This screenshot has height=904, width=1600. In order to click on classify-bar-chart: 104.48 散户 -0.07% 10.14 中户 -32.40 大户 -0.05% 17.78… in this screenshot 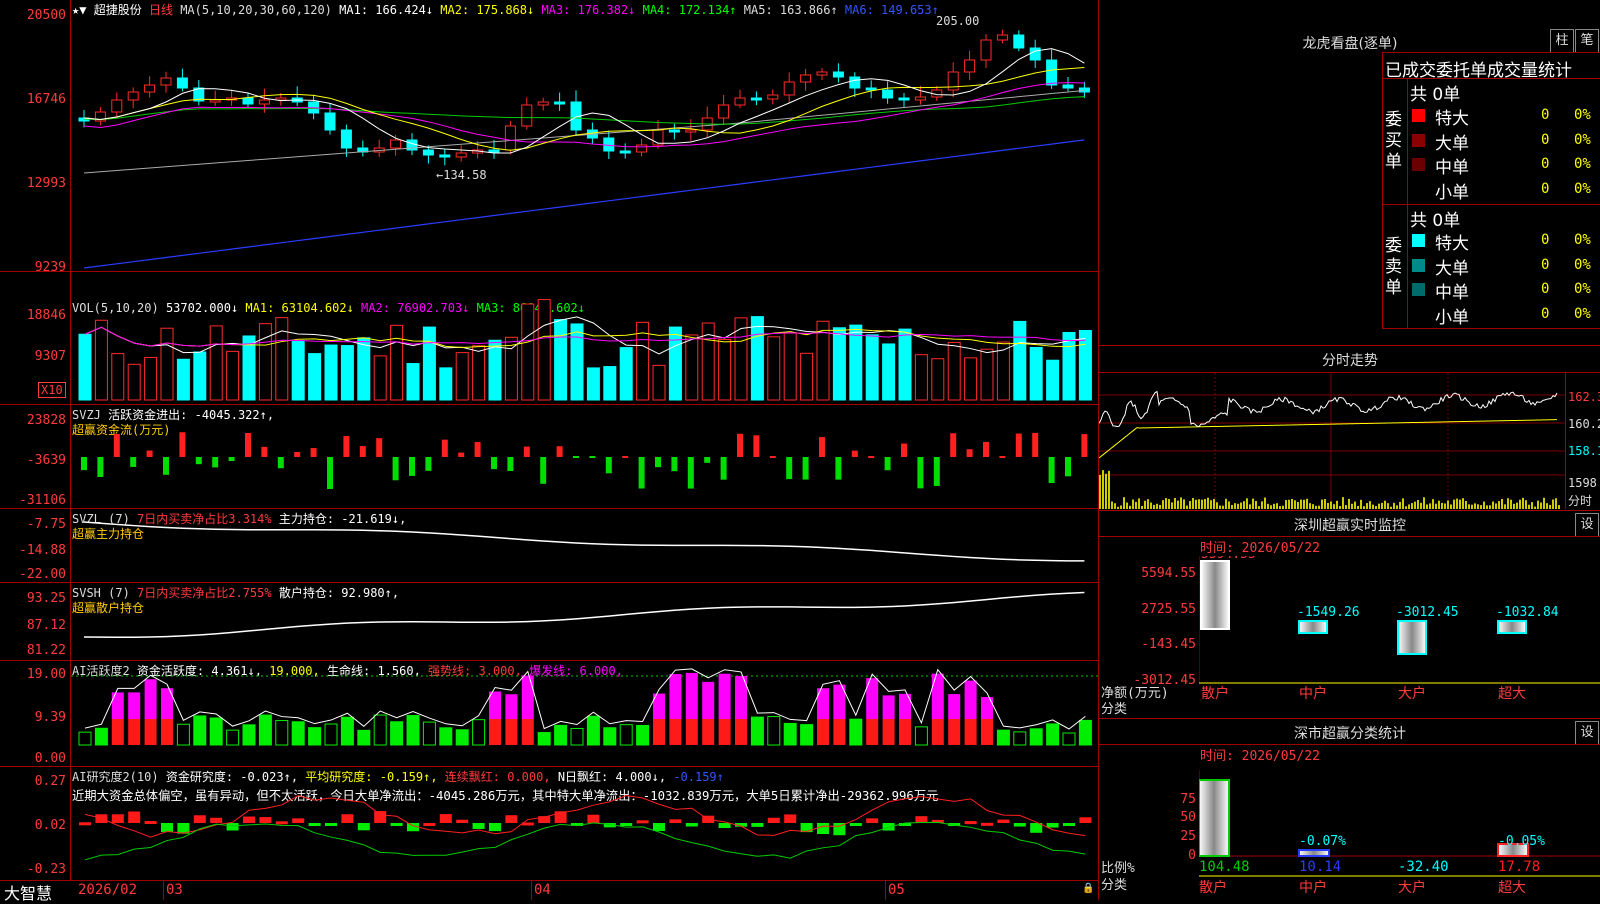, I will do `click(1399, 835)`.